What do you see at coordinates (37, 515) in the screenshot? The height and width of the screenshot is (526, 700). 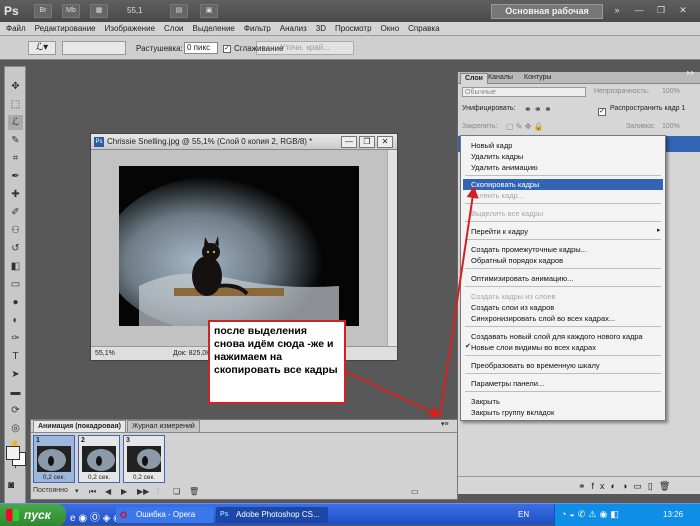 I see `start-label: пуск` at bounding box center [37, 515].